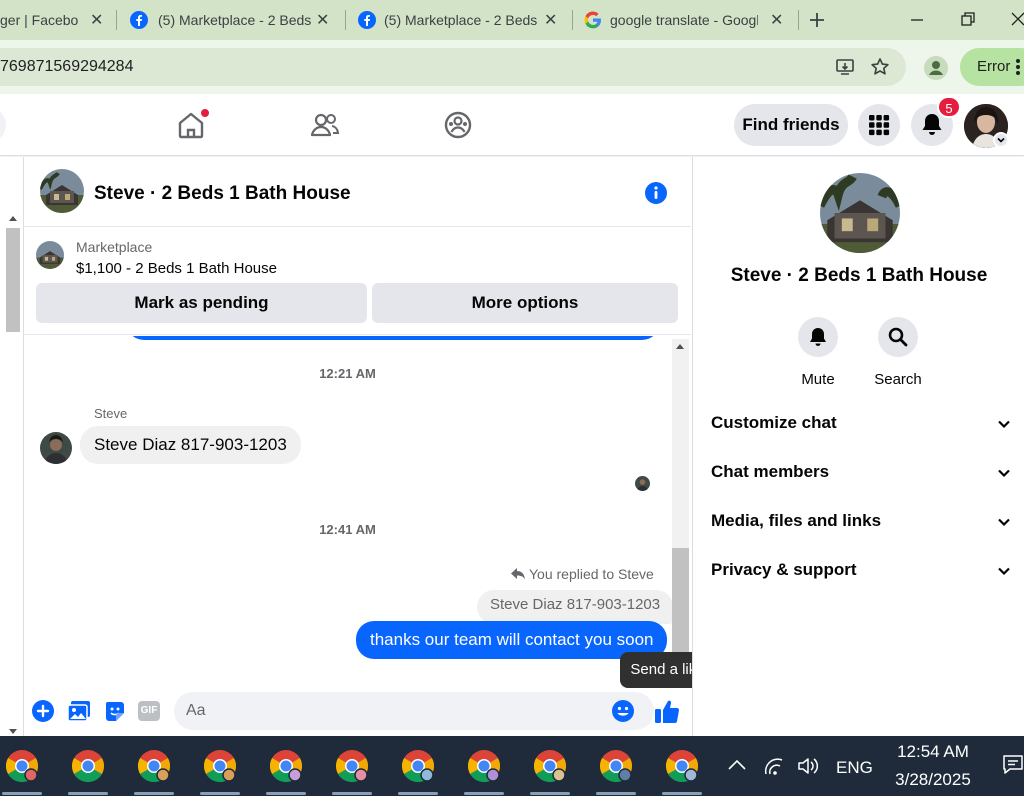 Image resolution: width=1024 pixels, height=796 pixels. Describe the element at coordinates (62, 191) in the screenshot. I see `chat-avatar` at that location.